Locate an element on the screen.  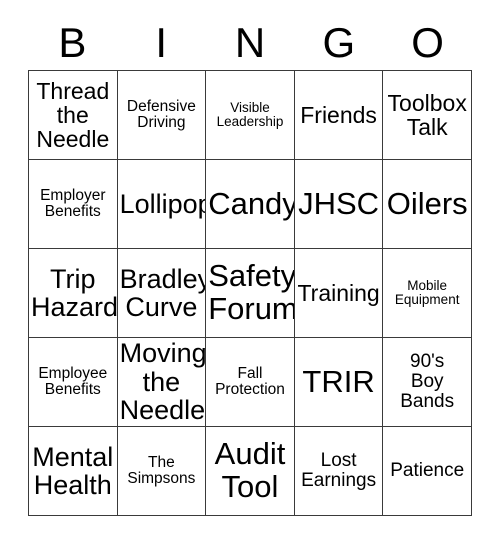
bingo-cell-r4c1: Employee Benefits is located at coordinates (73, 382).